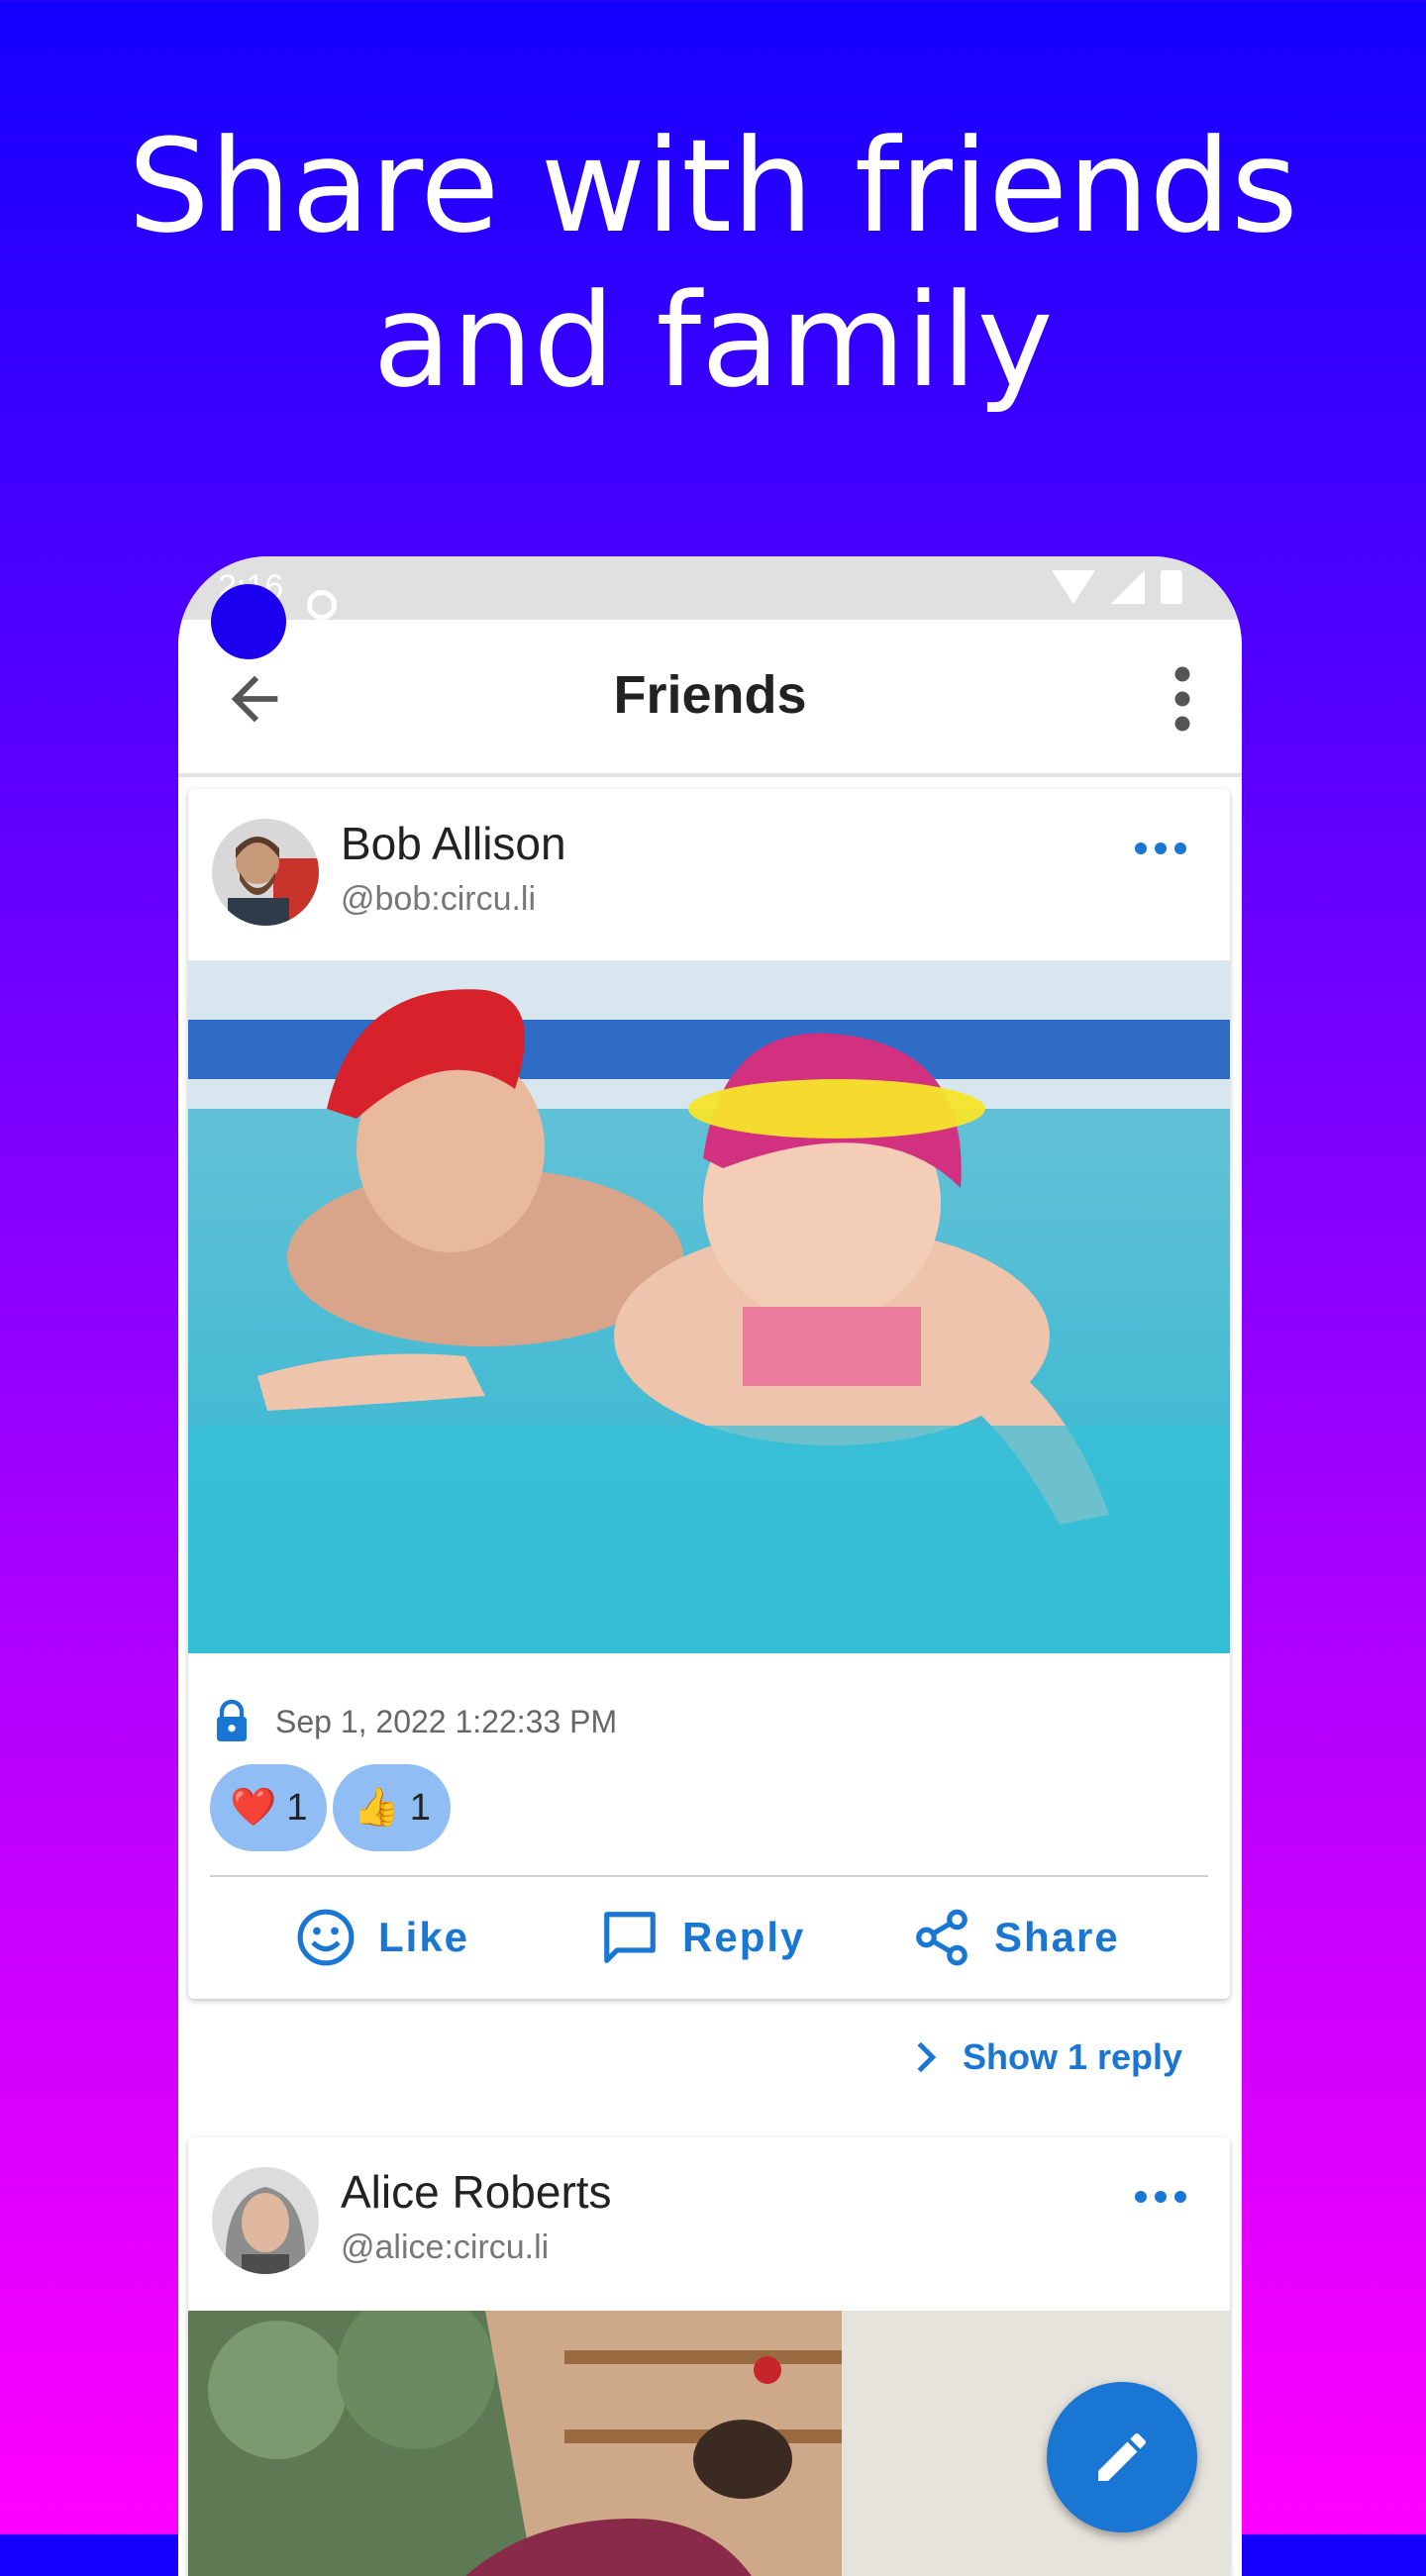  I want to click on author-handle: @alice:circu.li, so click(445, 2248).